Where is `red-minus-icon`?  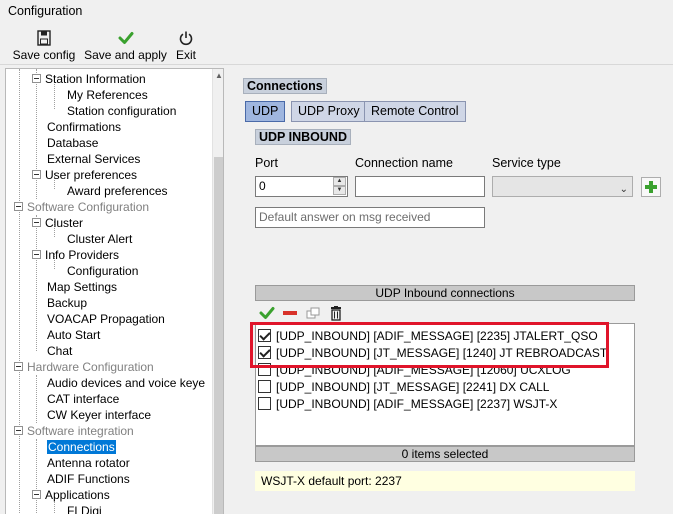 red-minus-icon is located at coordinates (290, 313).